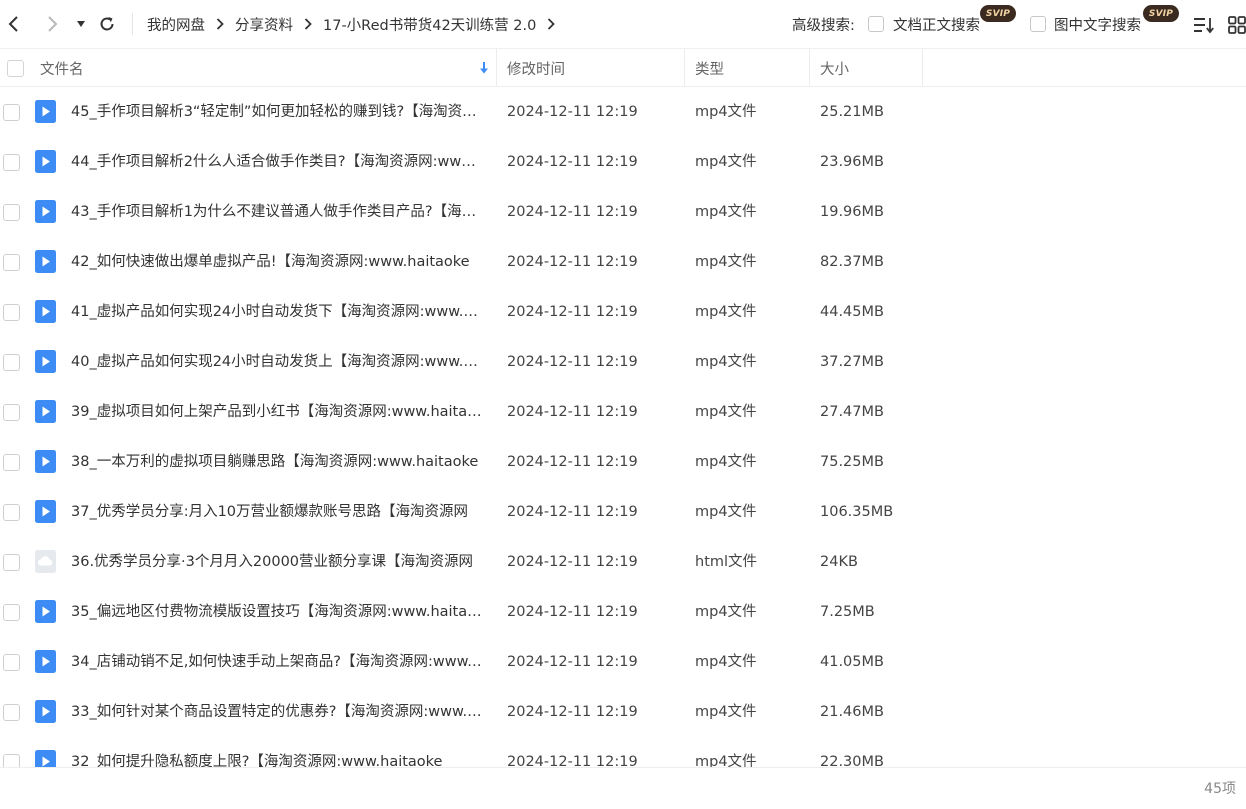 This screenshot has height=809, width=1246. I want to click on column-header-time: 修改时间, so click(536, 68).